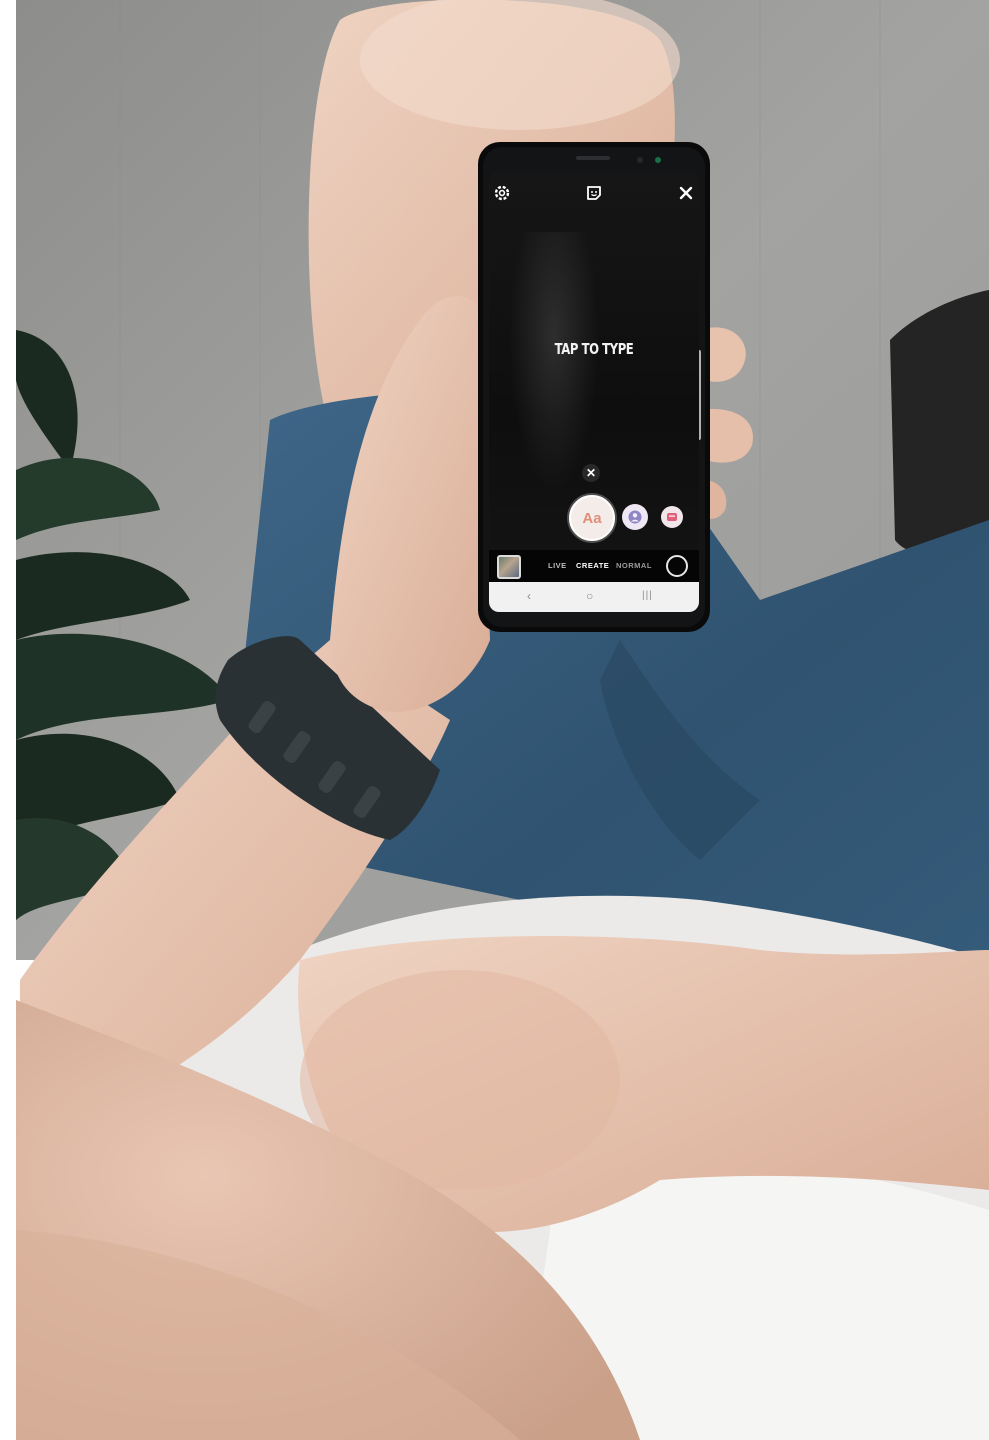 The height and width of the screenshot is (1440, 989). What do you see at coordinates (591, 473) in the screenshot?
I see `dismiss-close-icon: ✕` at bounding box center [591, 473].